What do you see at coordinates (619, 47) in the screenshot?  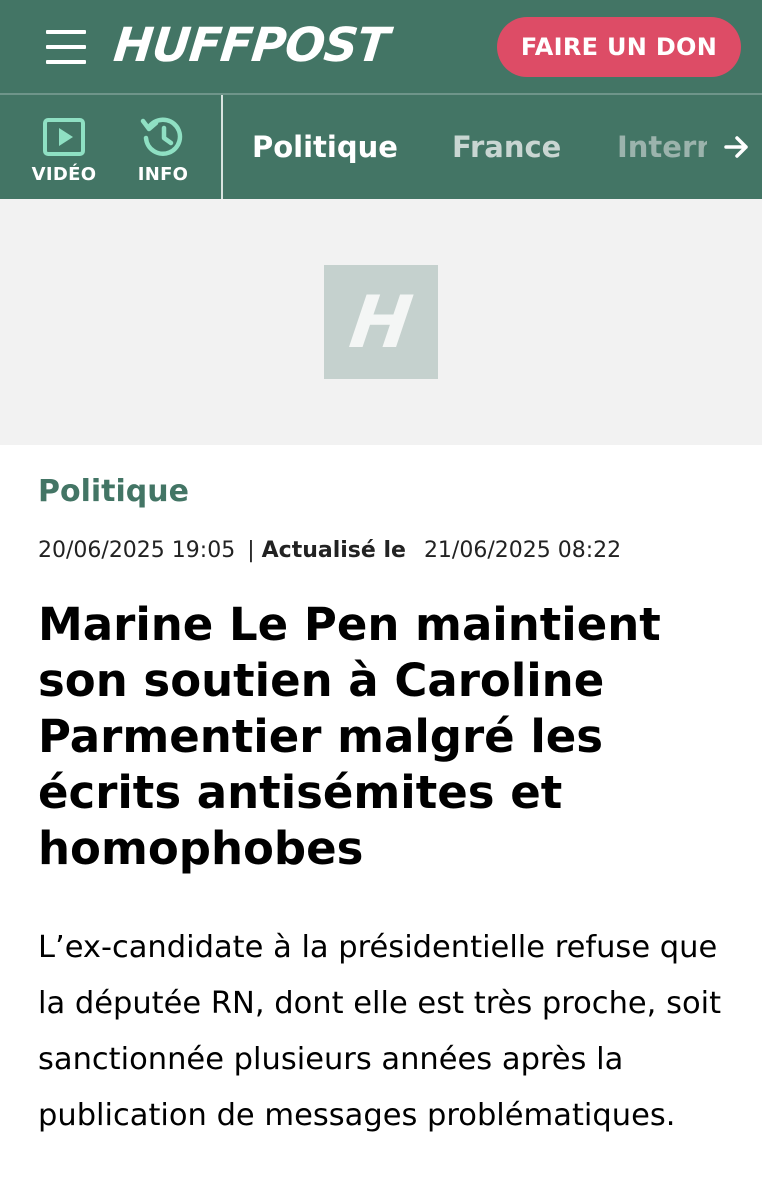 I see `donate-button: FAIRE UN DON` at bounding box center [619, 47].